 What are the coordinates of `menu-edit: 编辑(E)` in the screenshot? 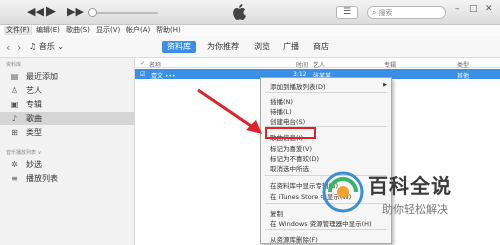 It's located at (48, 30).